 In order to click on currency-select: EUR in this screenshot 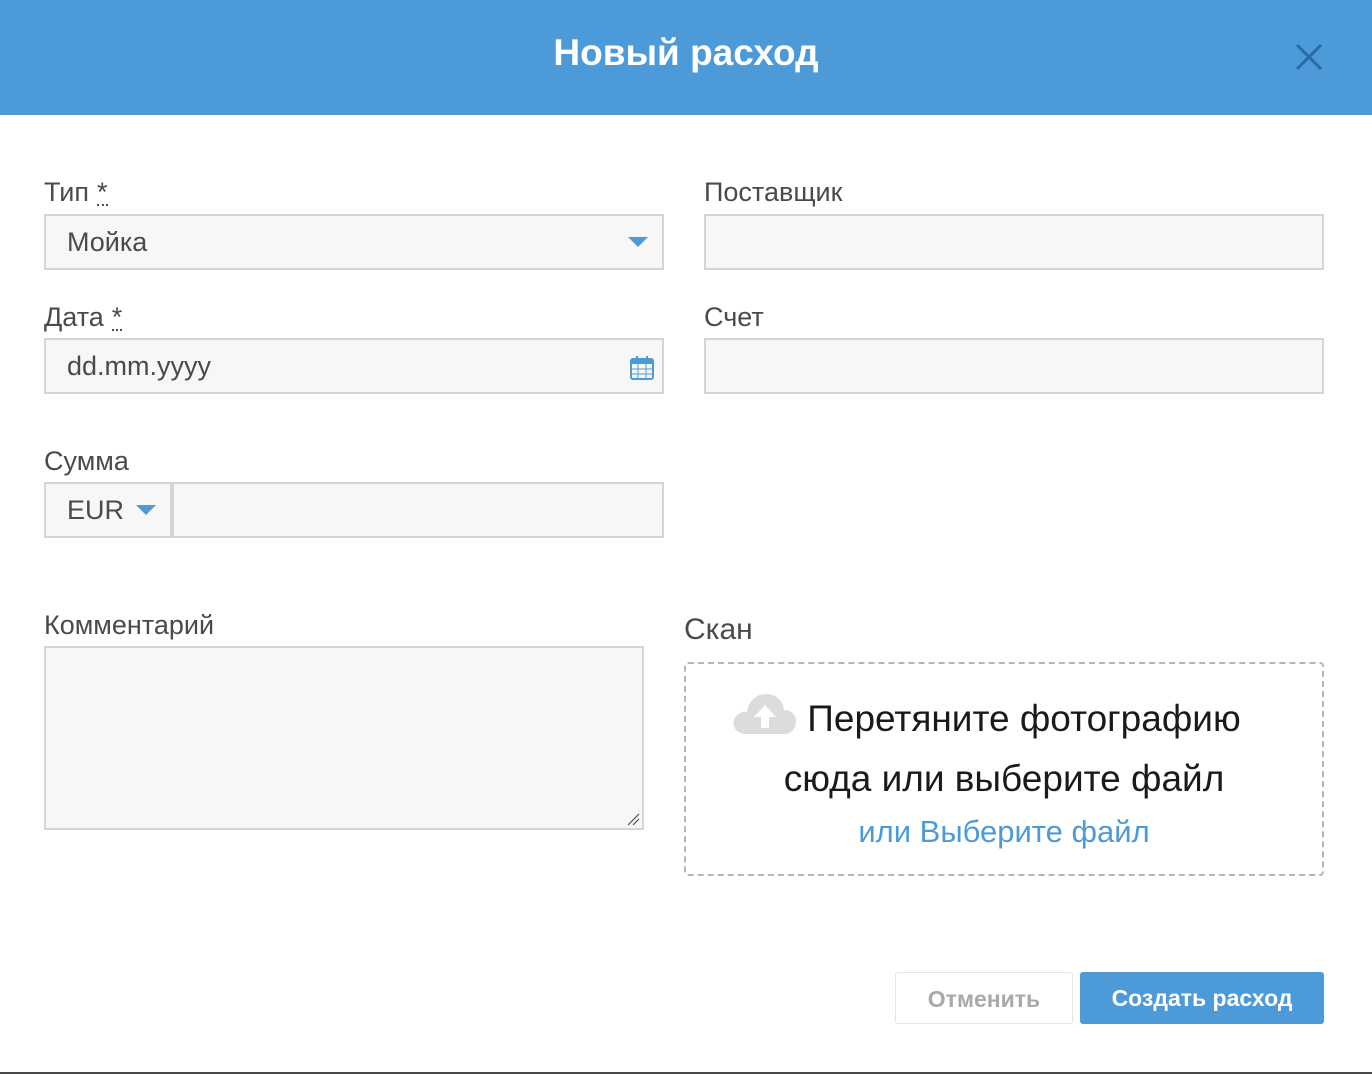, I will do `click(108, 510)`.